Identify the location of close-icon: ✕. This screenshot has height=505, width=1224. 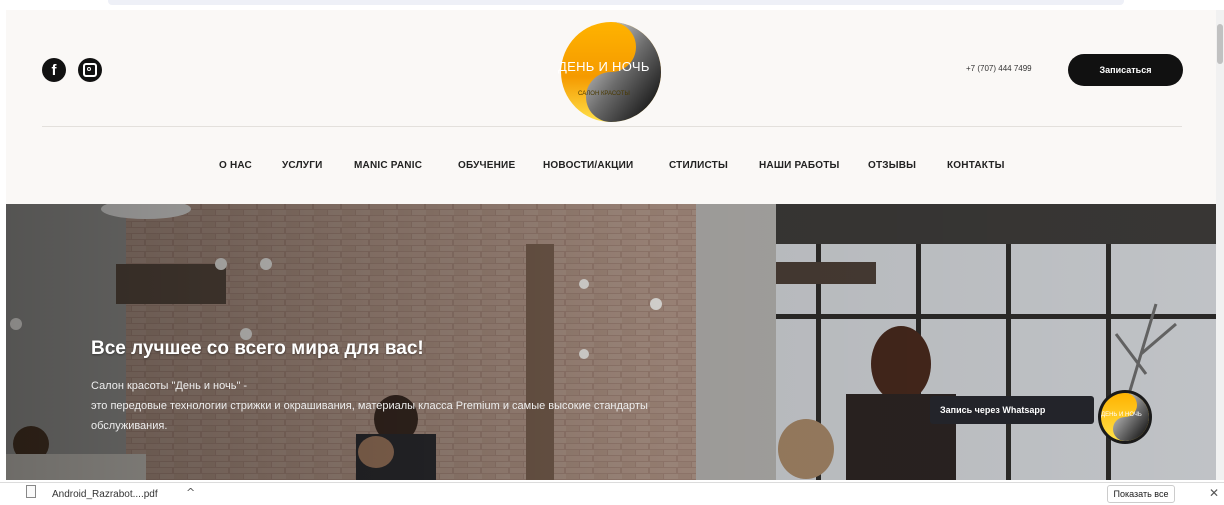
(1214, 493).